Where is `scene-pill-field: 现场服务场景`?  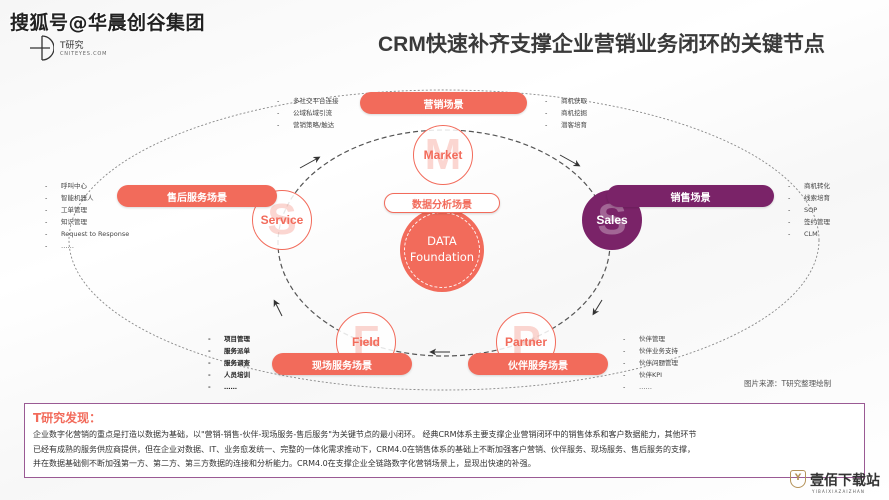 scene-pill-field: 现场服务场景 is located at coordinates (342, 364).